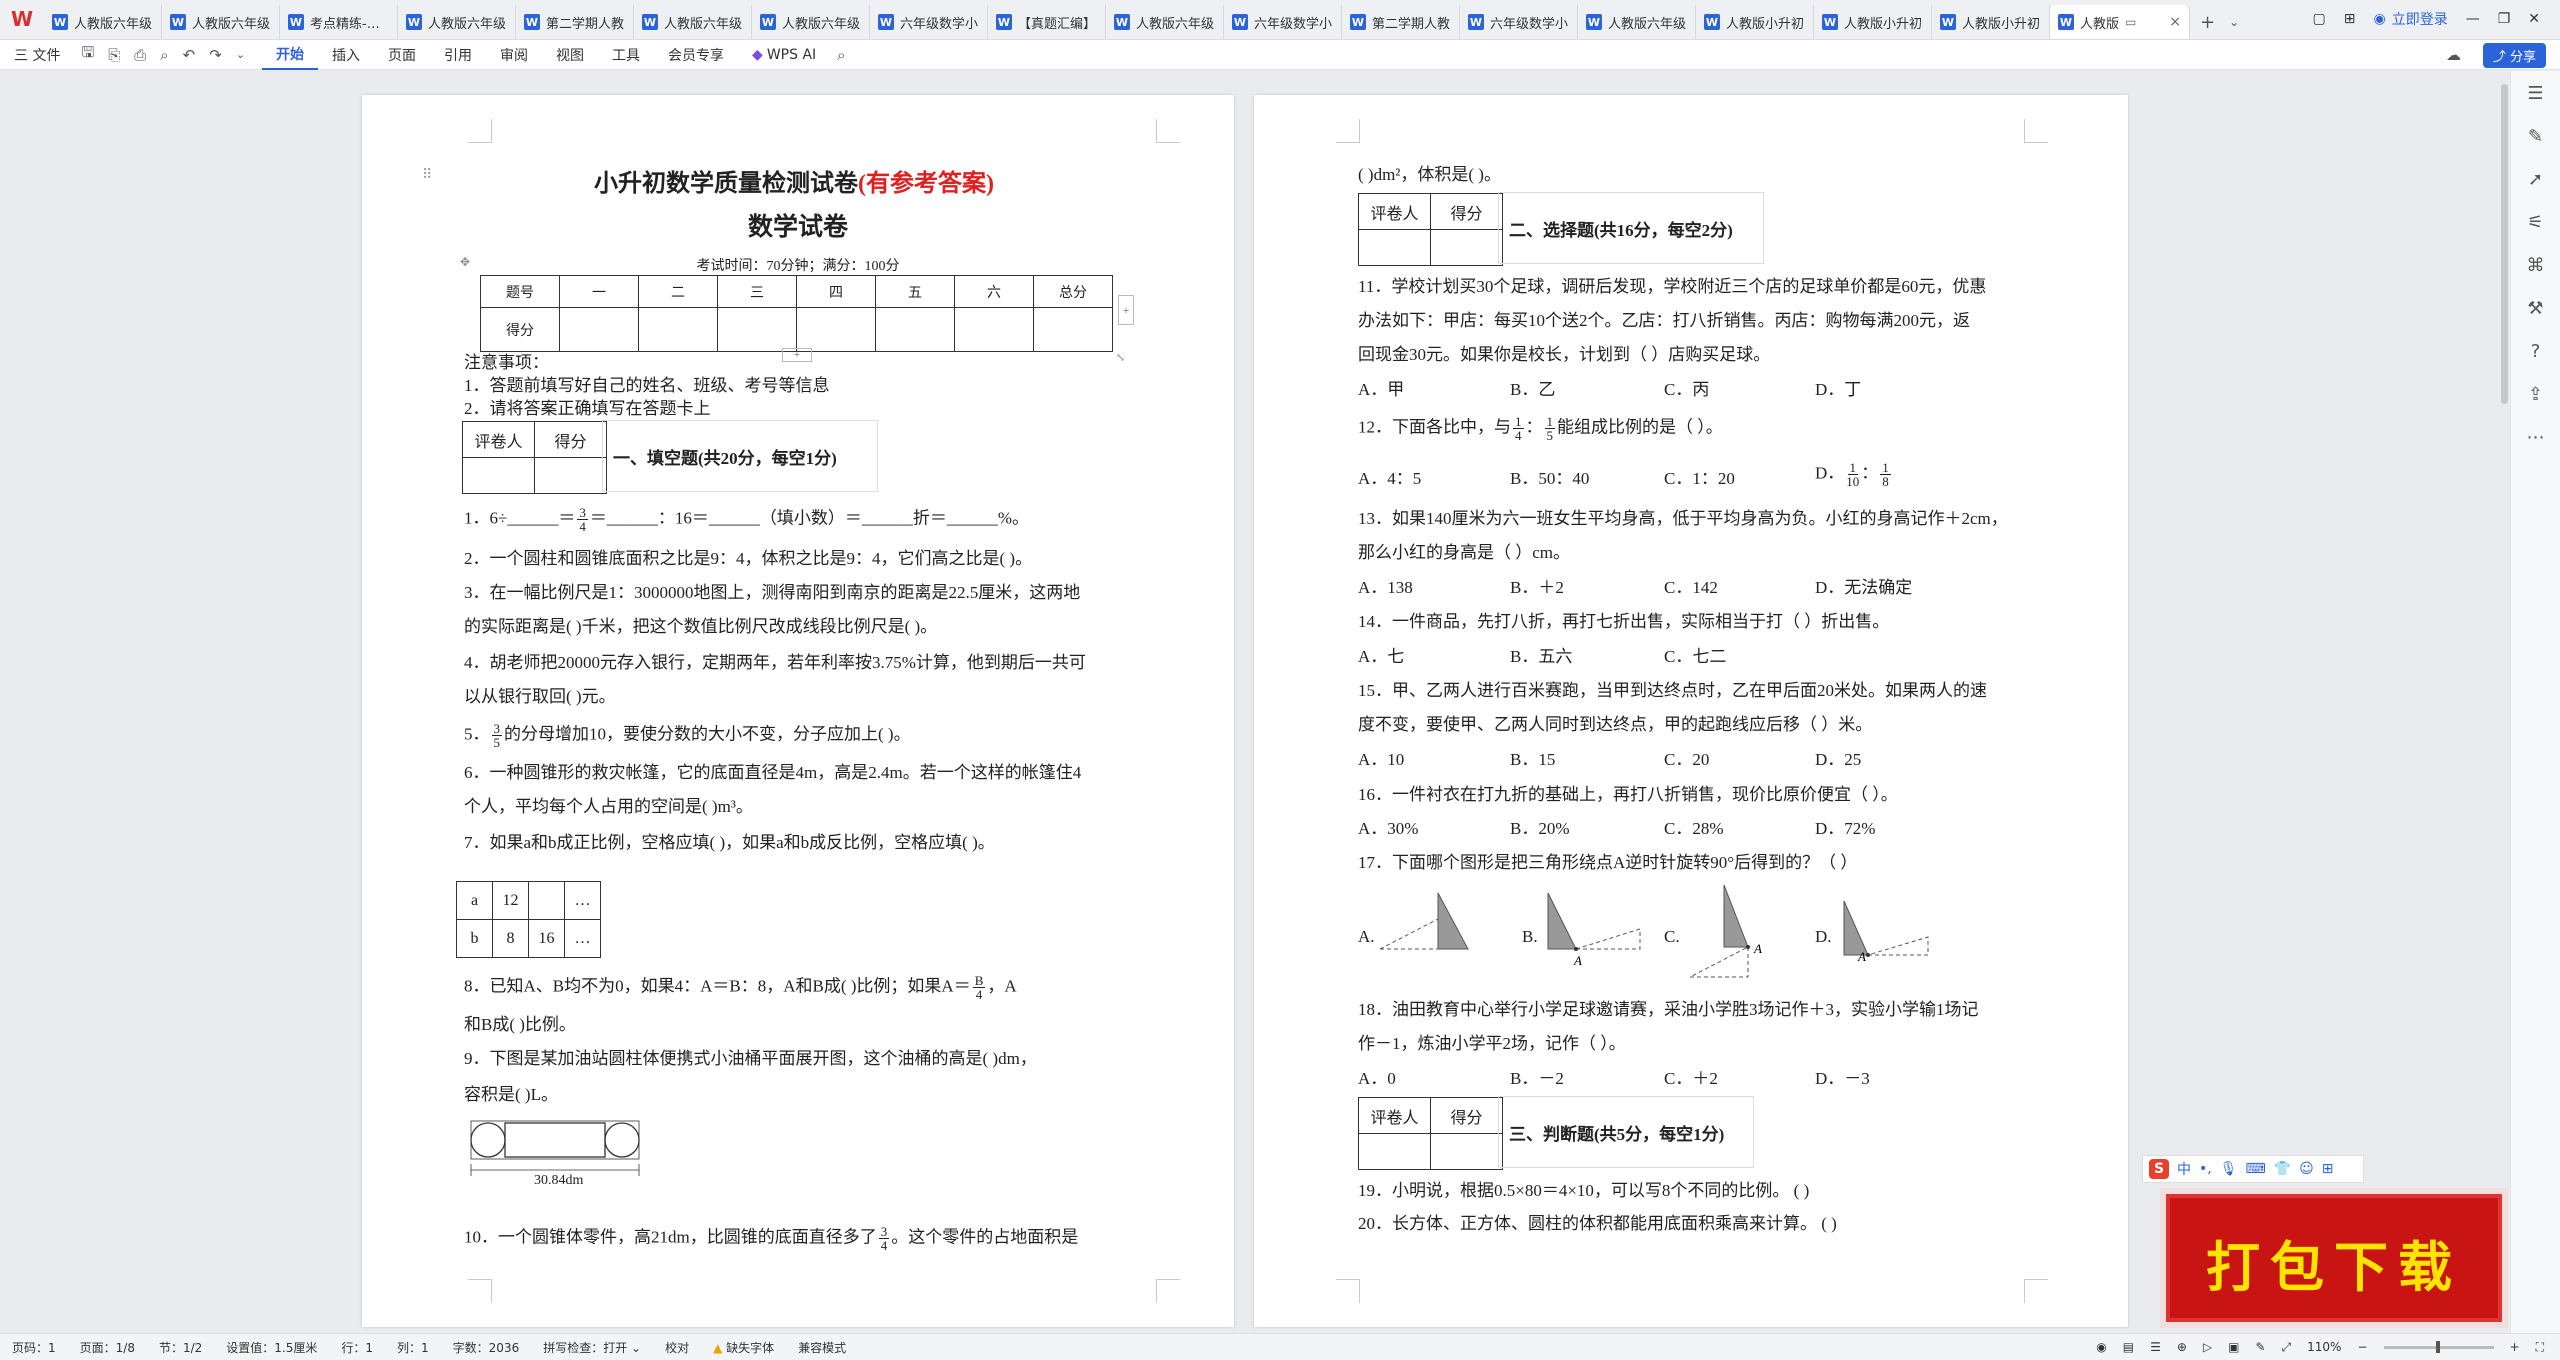 The image size is (2560, 1360). Describe the element at coordinates (2504, 244) in the screenshot. I see `vertical-scrollbar` at that location.